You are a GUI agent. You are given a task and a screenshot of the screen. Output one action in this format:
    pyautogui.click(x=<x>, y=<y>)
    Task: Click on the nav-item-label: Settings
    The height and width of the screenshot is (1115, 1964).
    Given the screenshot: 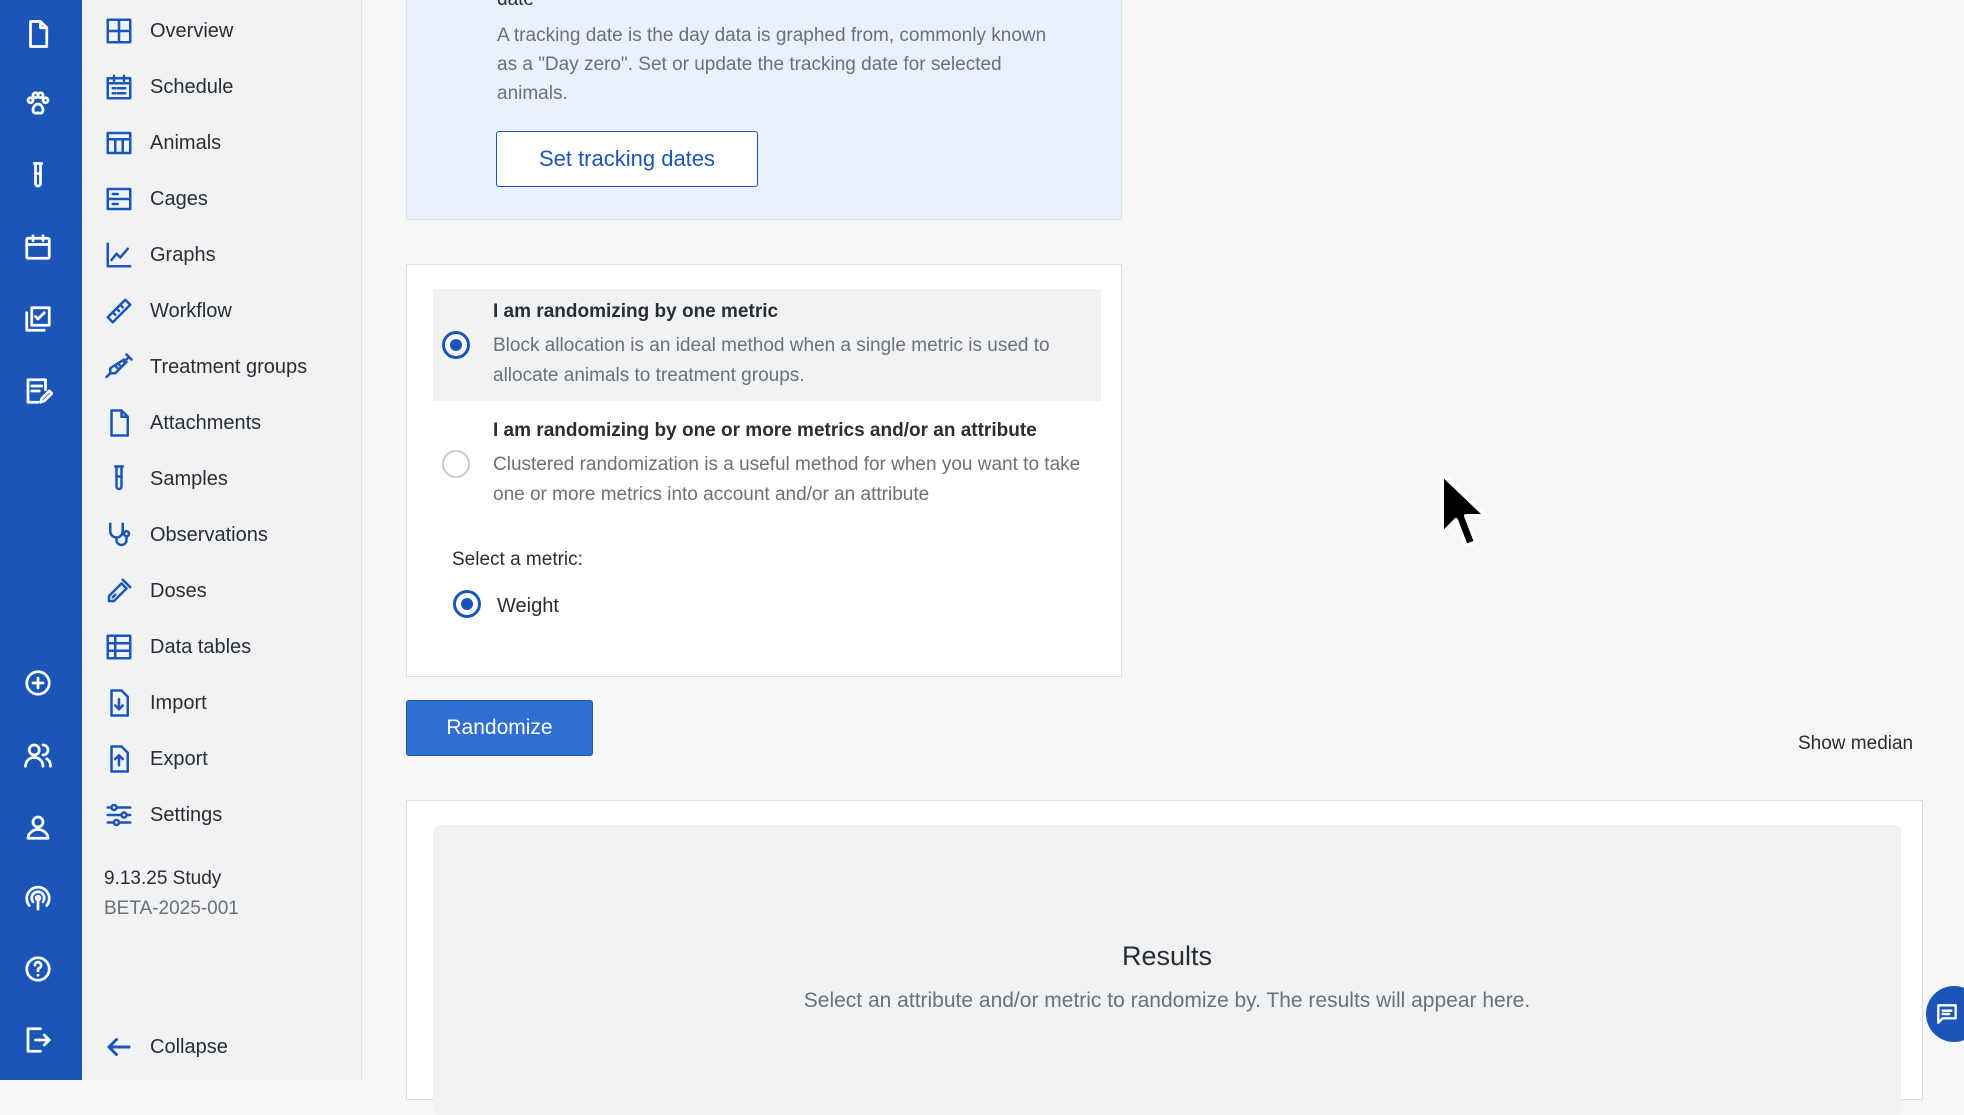 What is the action you would take?
    pyautogui.click(x=186, y=814)
    